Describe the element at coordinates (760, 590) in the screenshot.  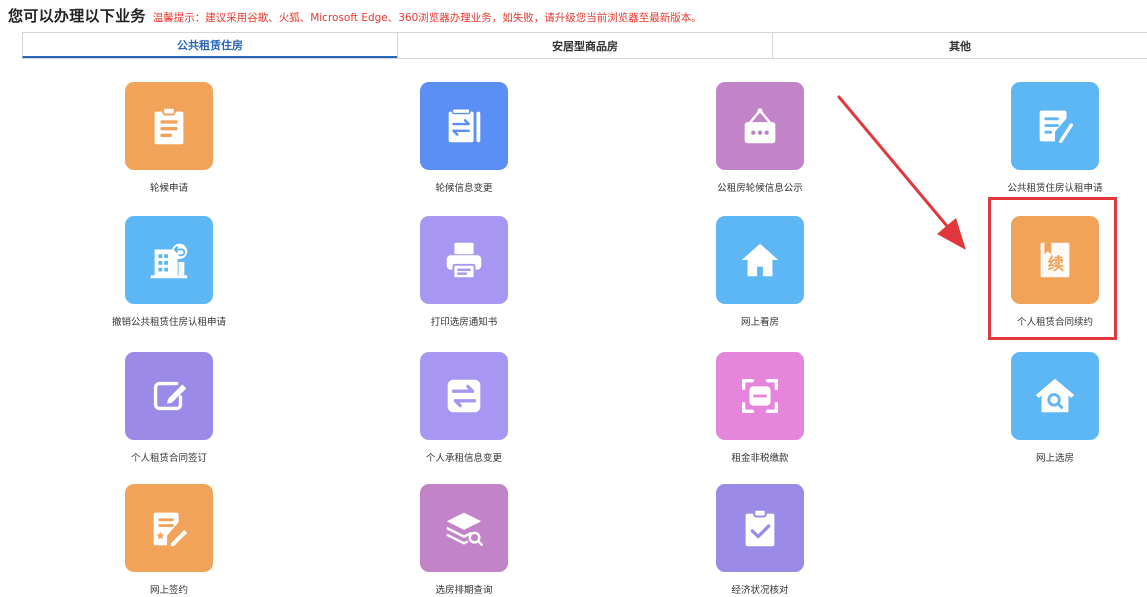
I see `service-label: 经济状况核对` at that location.